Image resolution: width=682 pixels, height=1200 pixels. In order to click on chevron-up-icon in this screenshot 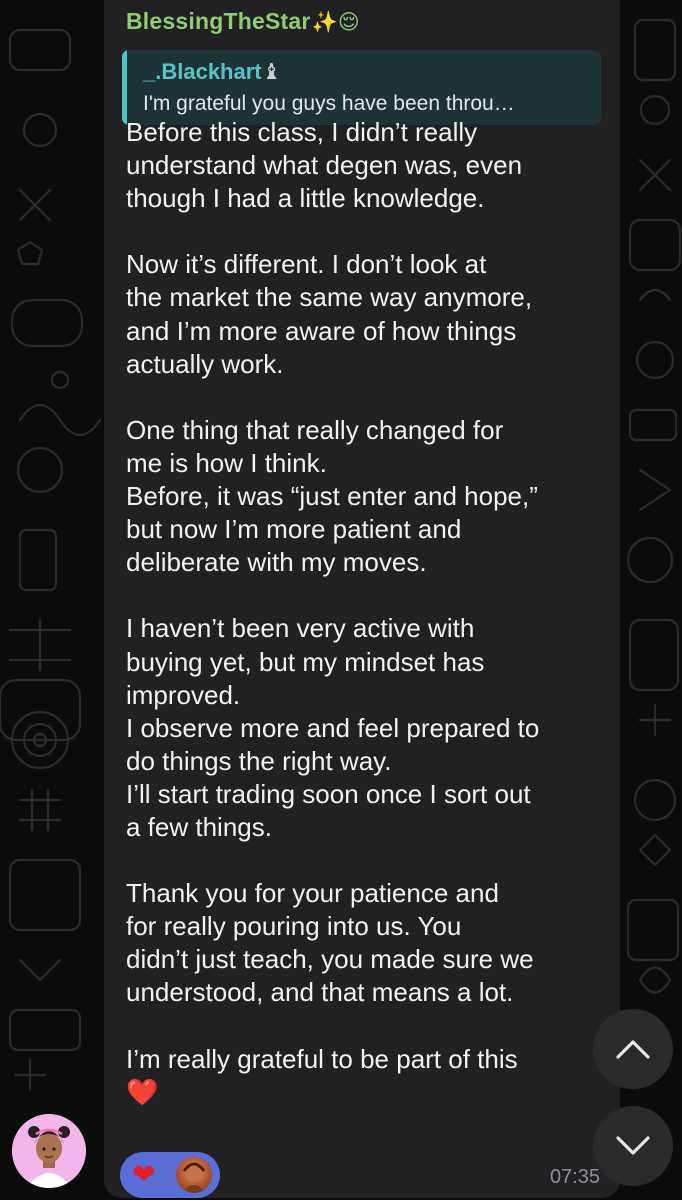, I will do `click(633, 1049)`.